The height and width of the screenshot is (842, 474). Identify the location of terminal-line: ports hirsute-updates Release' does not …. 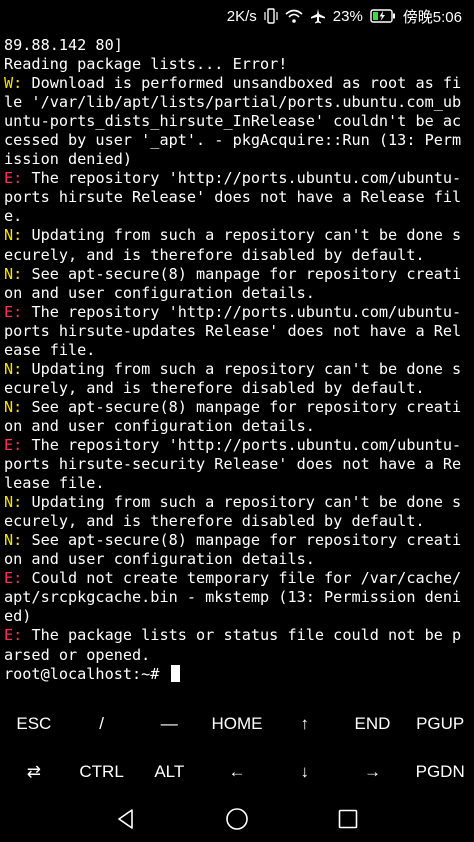
(237, 331).